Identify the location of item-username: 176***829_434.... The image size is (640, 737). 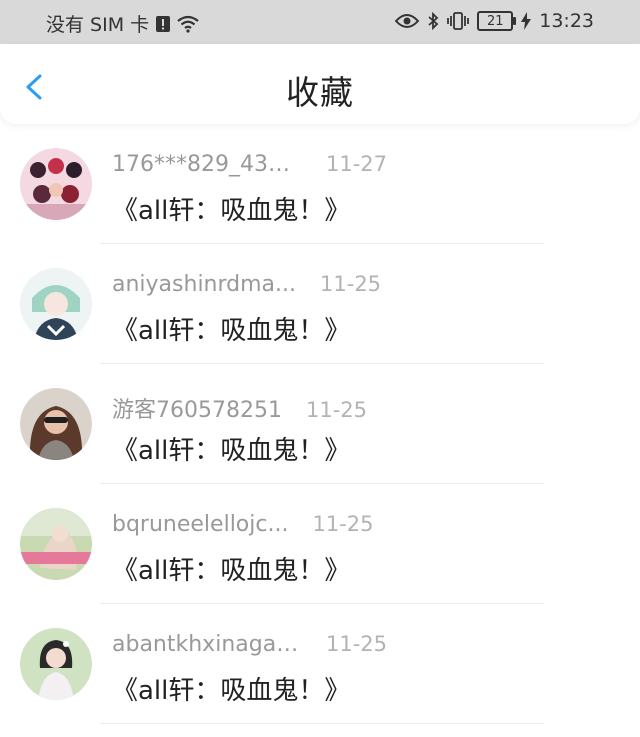
(207, 164).